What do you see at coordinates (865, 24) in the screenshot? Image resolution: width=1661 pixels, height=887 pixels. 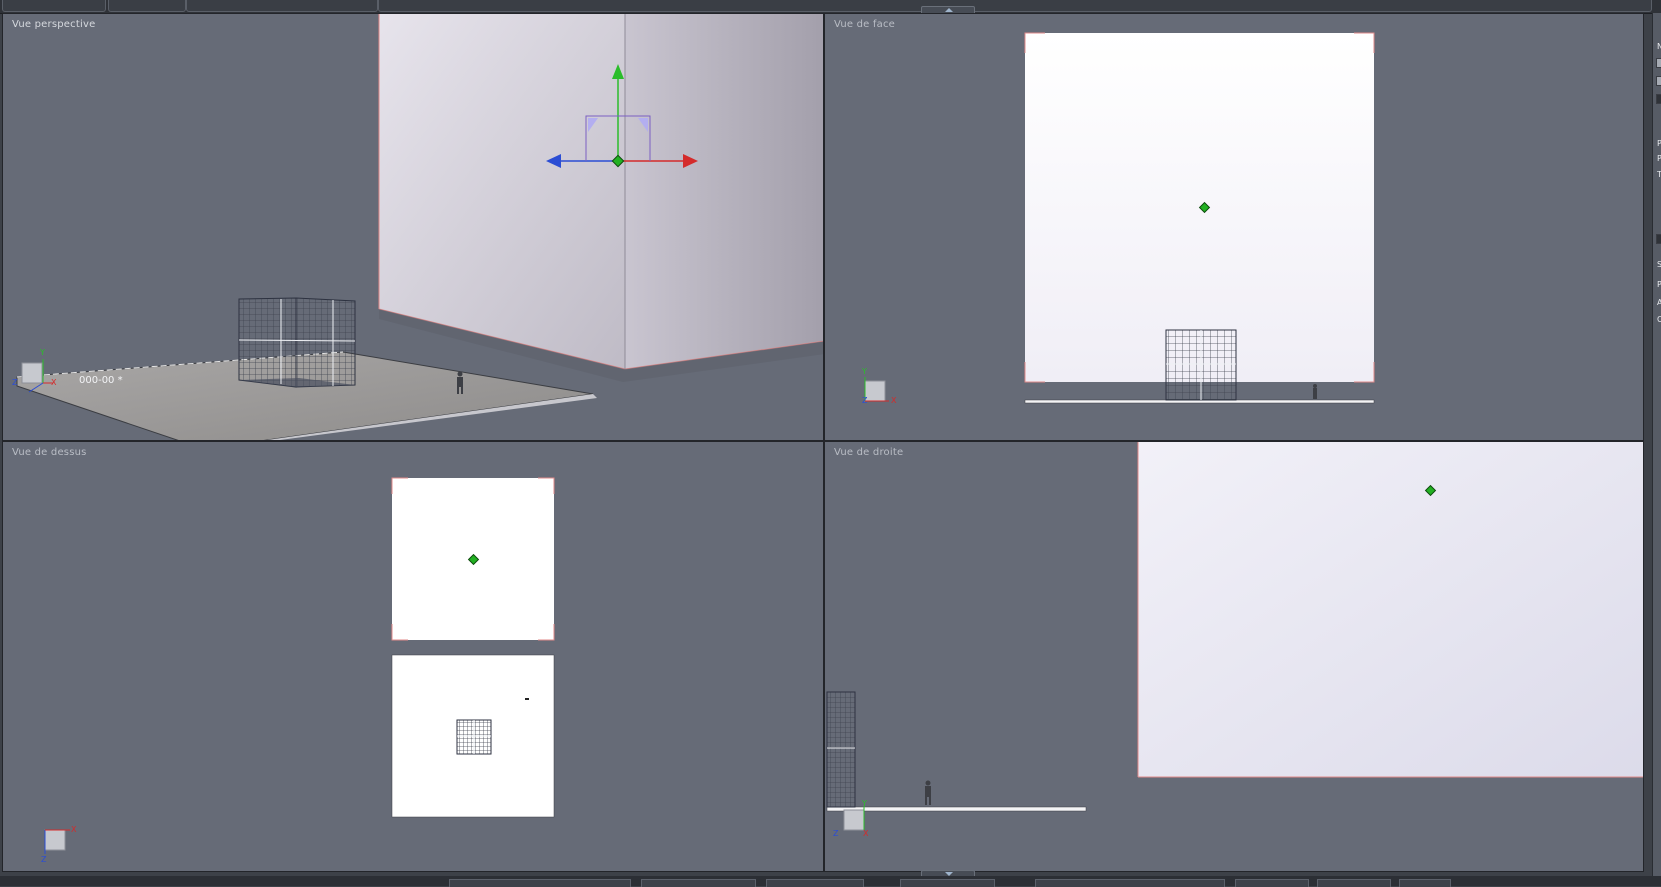 I see `viewport-label: Vue de face` at bounding box center [865, 24].